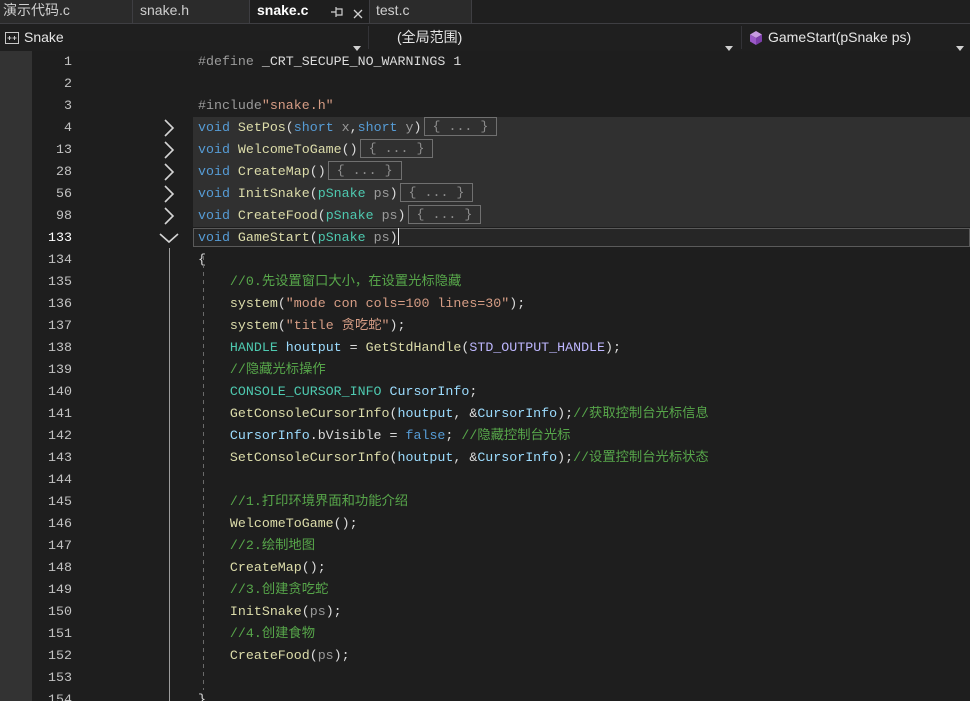 The width and height of the screenshot is (970, 701). What do you see at coordinates (300, 171) in the screenshot?
I see `code-text: void CreateMap(){ ... }` at bounding box center [300, 171].